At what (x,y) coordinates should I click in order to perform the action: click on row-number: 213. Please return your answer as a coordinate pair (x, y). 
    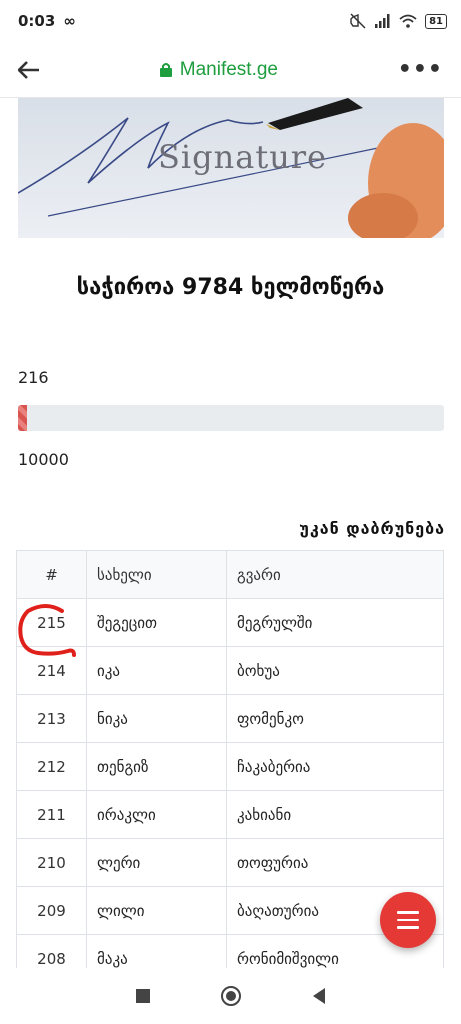
    Looking at the image, I should click on (51, 718).